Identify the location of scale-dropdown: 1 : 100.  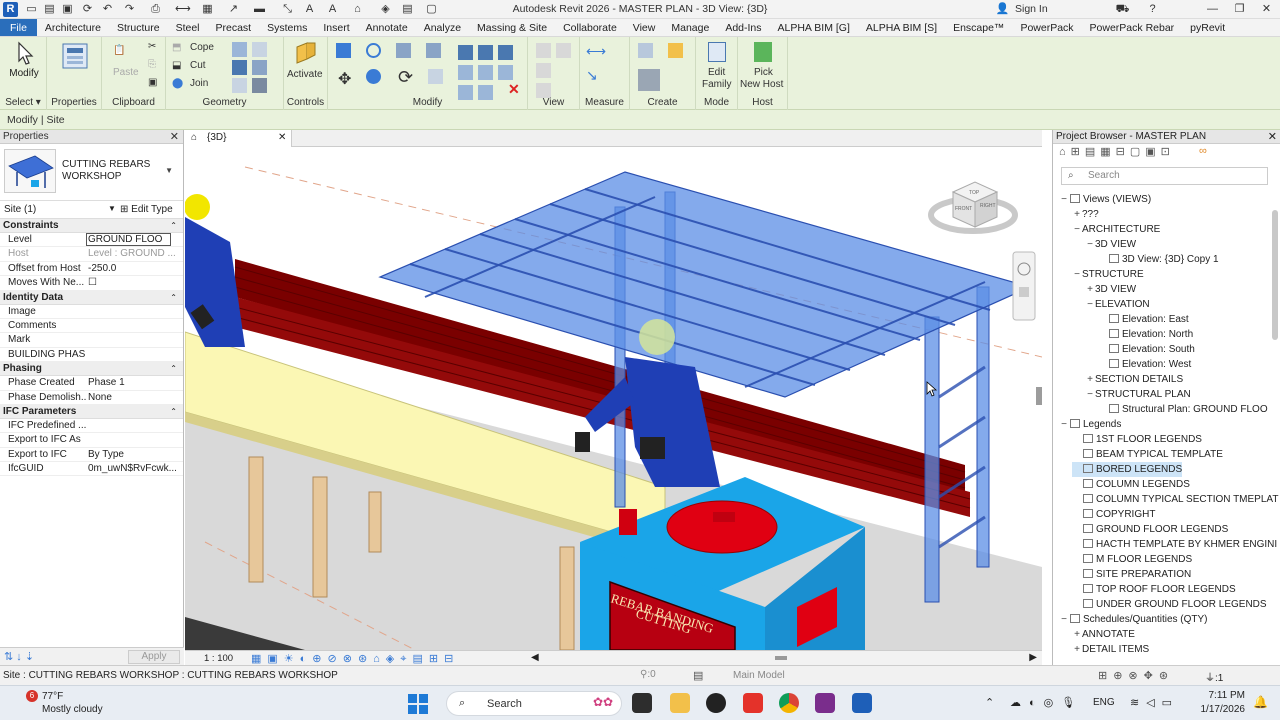
(218, 658).